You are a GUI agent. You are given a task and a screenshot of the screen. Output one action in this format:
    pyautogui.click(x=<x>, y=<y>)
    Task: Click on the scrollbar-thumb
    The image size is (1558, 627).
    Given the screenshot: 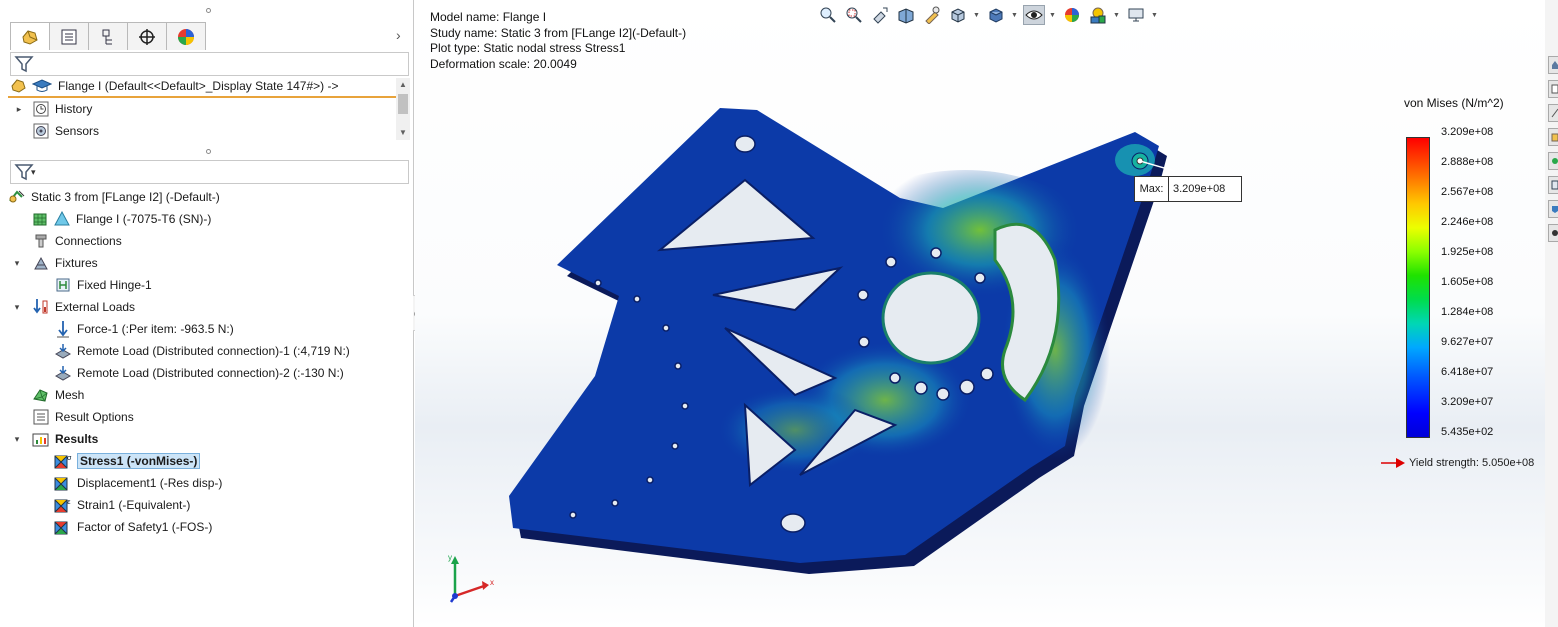 What is the action you would take?
    pyautogui.click(x=403, y=104)
    